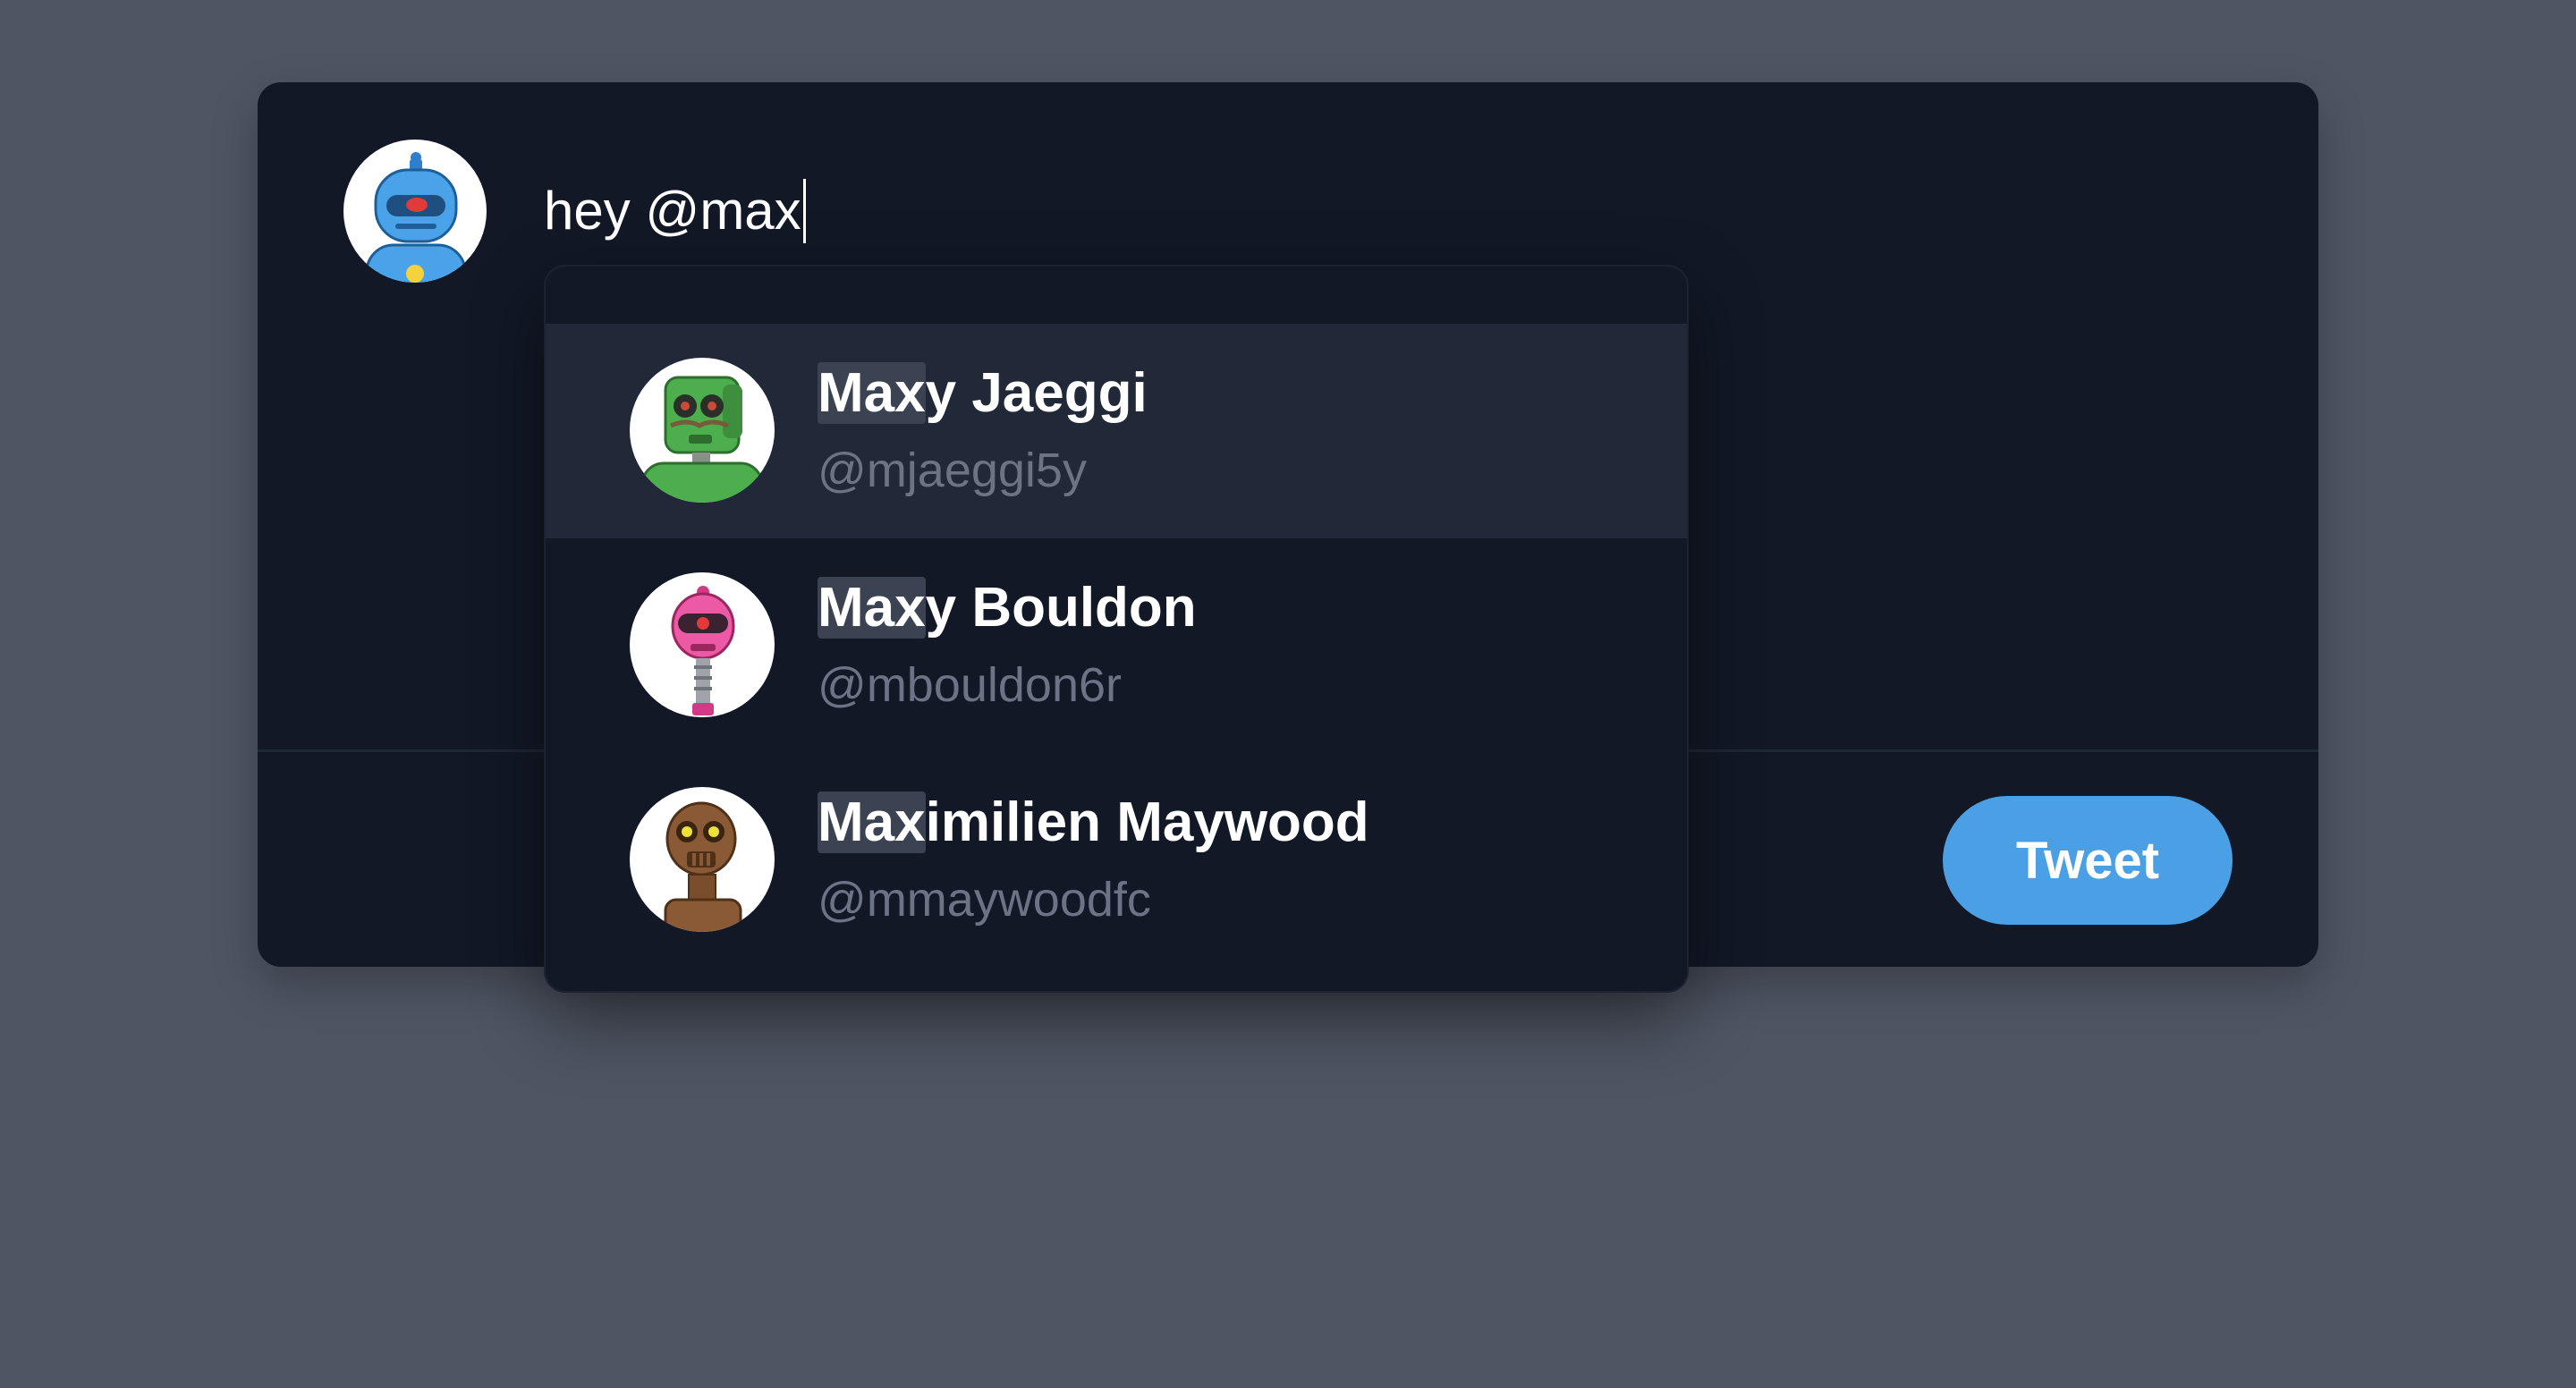  Describe the element at coordinates (703, 651) in the screenshot. I see `pink-robot-avatar-icon` at that location.